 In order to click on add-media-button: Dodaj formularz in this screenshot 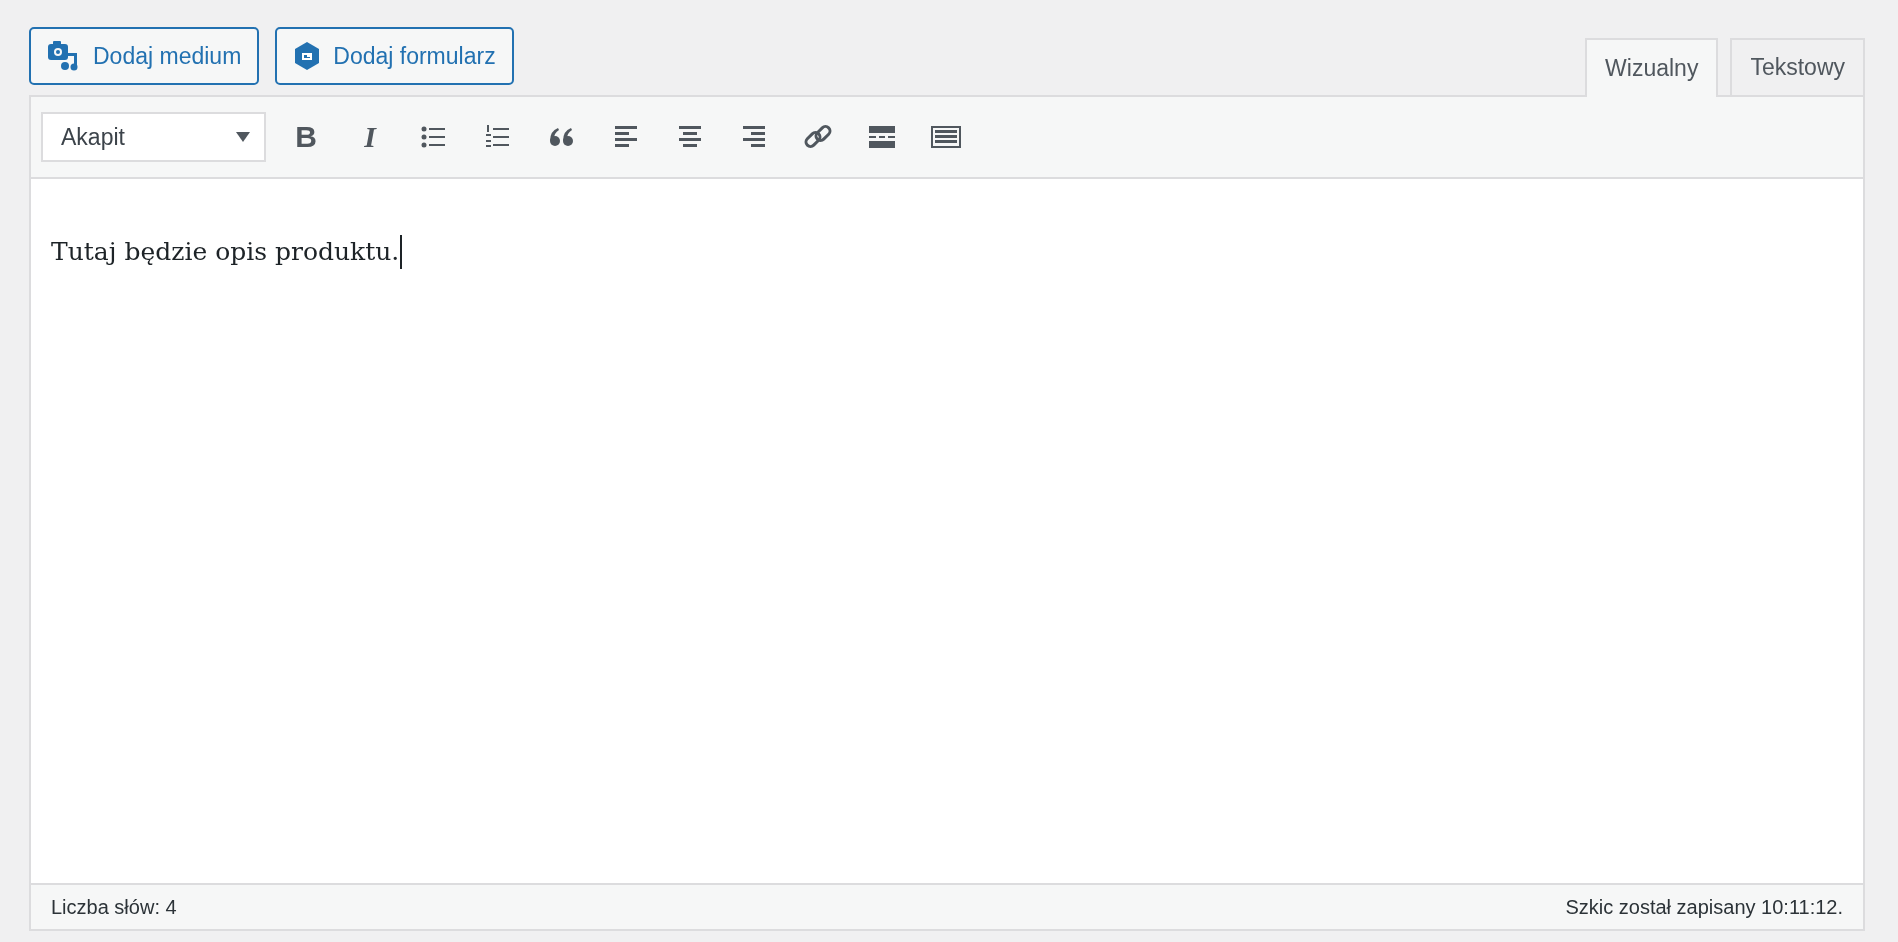, I will do `click(394, 56)`.